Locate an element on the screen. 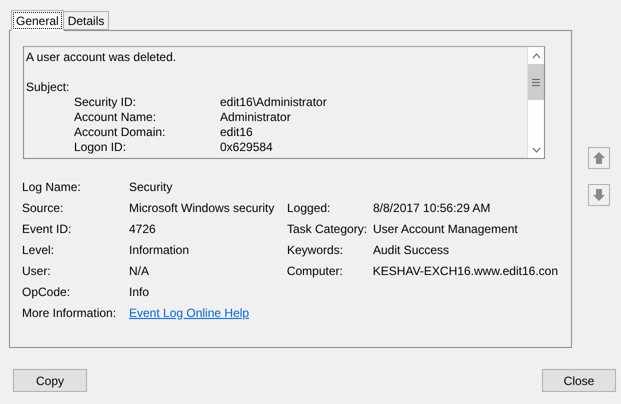 This screenshot has height=404, width=621. detail-label: Task Category: is located at coordinates (327, 229).